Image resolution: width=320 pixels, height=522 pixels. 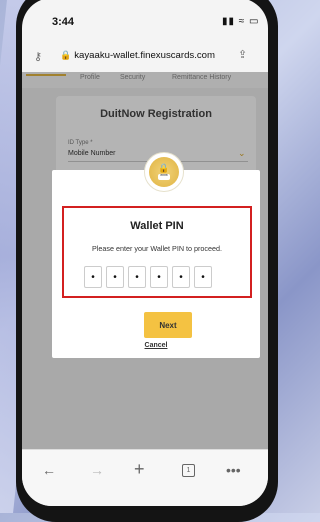 What do you see at coordinates (63, 22) in the screenshot?
I see `status-time: 3:44` at bounding box center [63, 22].